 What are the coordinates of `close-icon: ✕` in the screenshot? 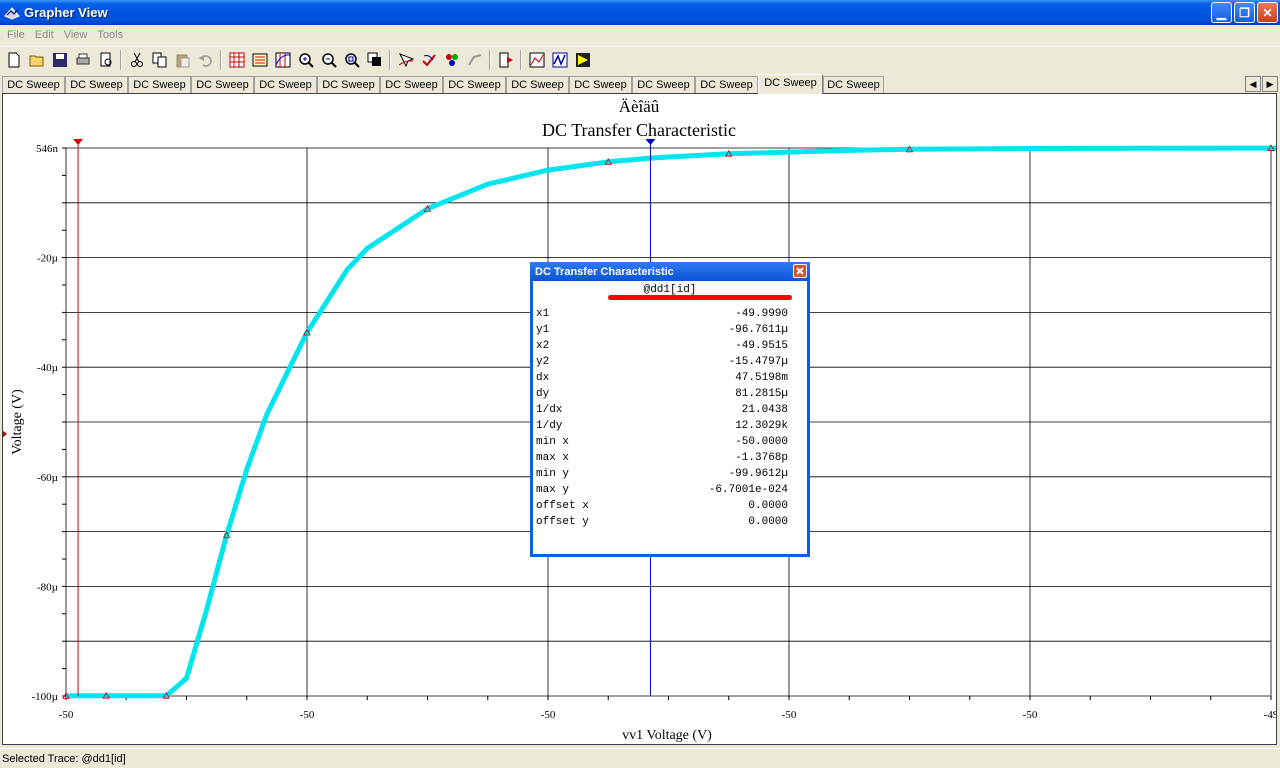 It's located at (1267, 12).